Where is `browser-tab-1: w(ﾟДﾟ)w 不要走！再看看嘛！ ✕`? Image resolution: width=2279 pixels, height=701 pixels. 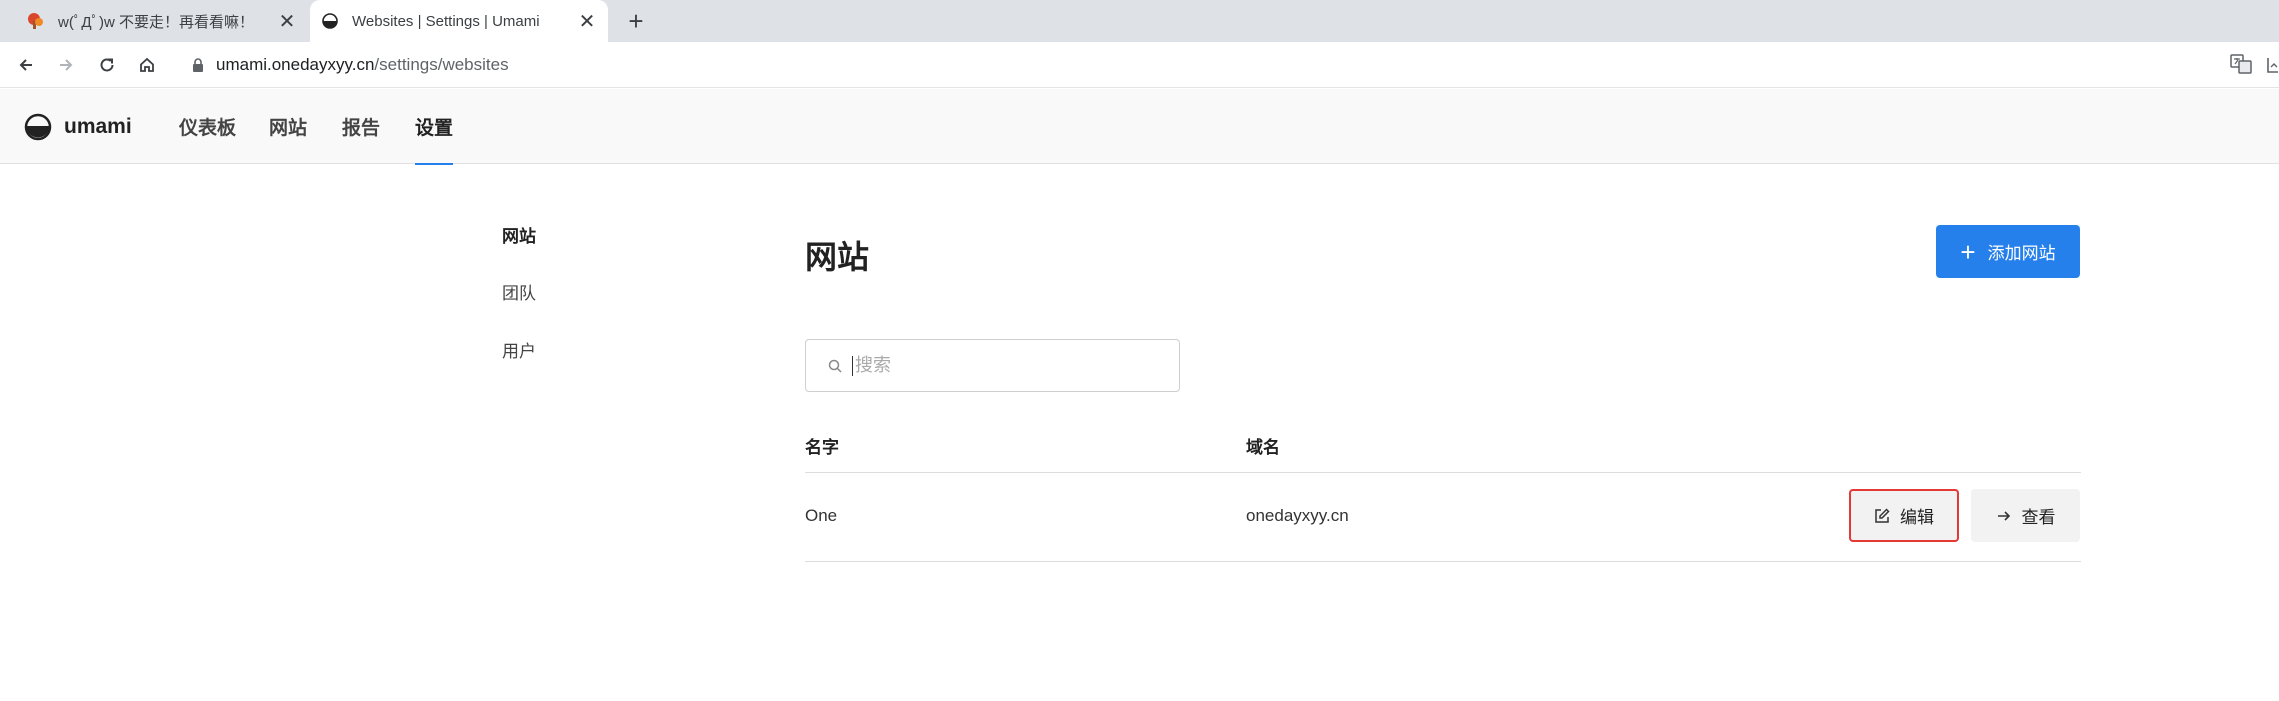
browser-tab-1: w(ﾟДﾟ)w 不要走！再看看嘛！ ✕ is located at coordinates (162, 21).